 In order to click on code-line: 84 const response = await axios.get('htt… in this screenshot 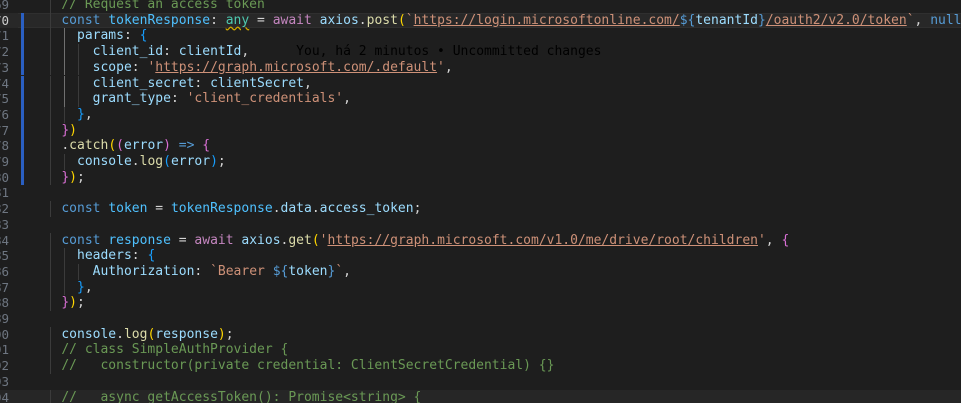, I will do `click(480, 240)`.